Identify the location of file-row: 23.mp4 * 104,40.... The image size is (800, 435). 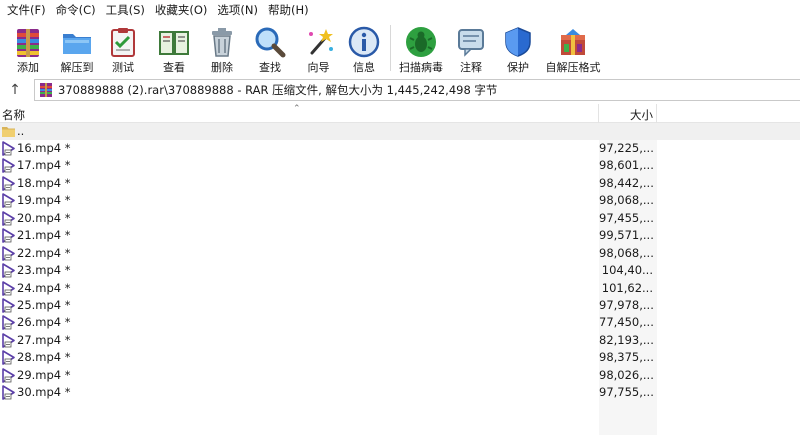
(400, 270).